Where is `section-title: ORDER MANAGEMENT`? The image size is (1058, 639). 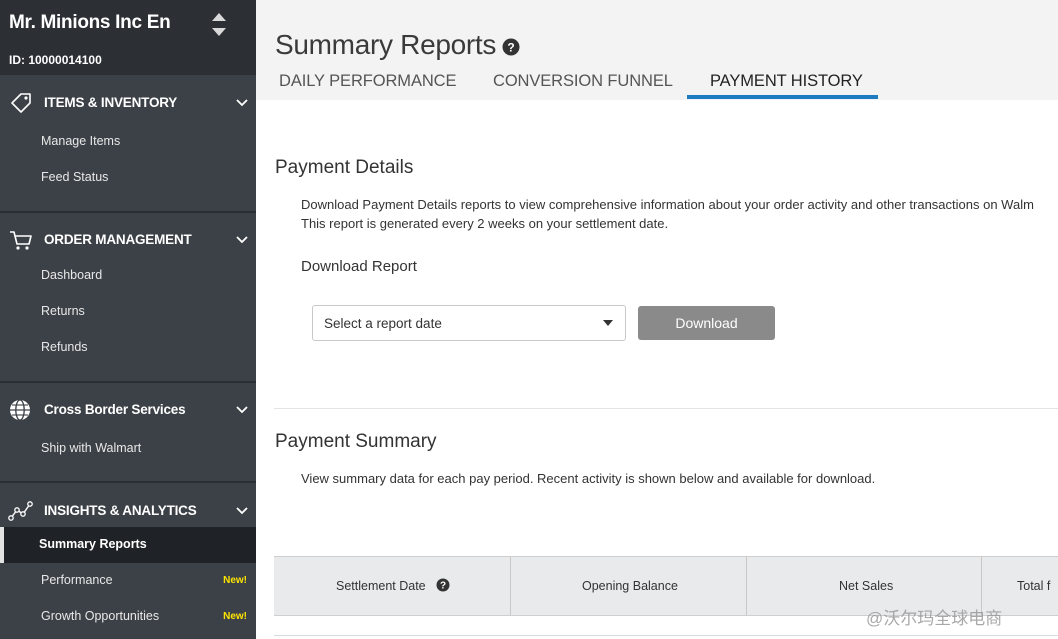
section-title: ORDER MANAGEMENT is located at coordinates (118, 239).